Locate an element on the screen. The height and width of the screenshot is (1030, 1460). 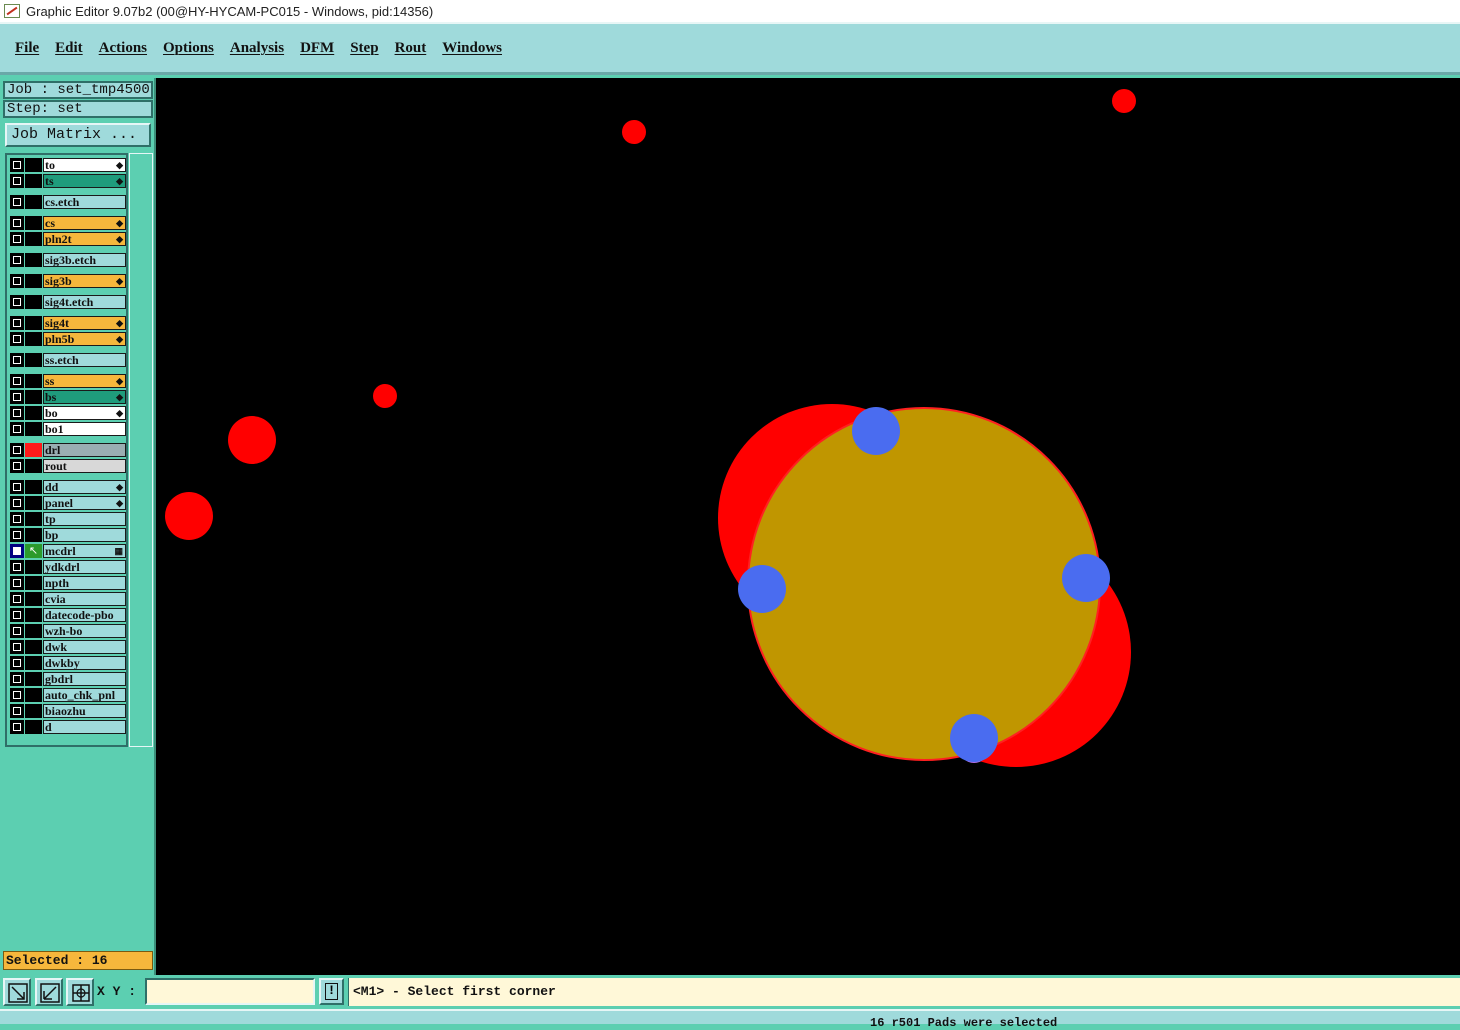
layer-row-datecode-pbo: datecode-pbo is located at coordinates (68, 615).